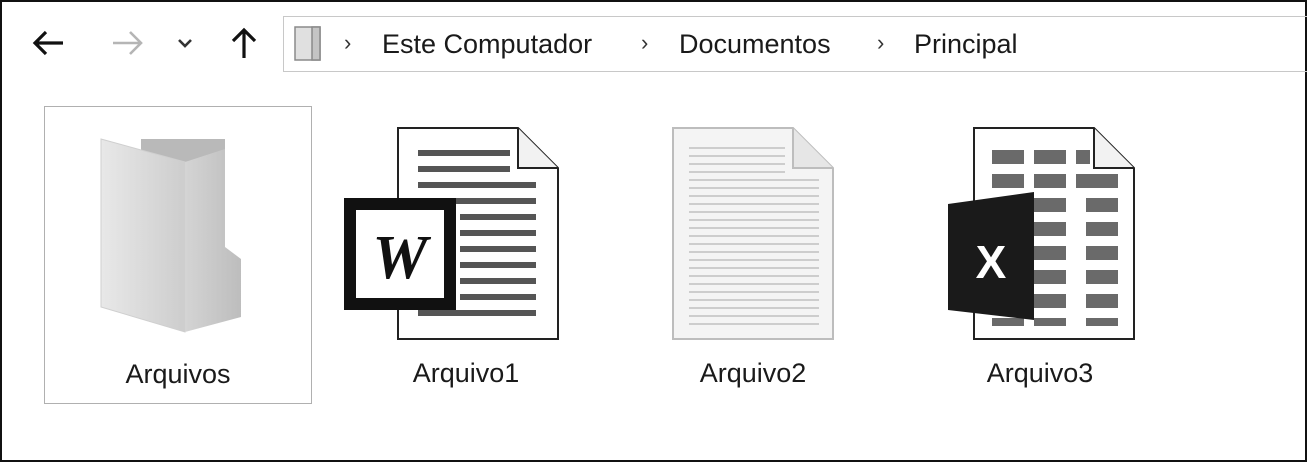  I want to click on file-label: Arquivos, so click(178, 374).